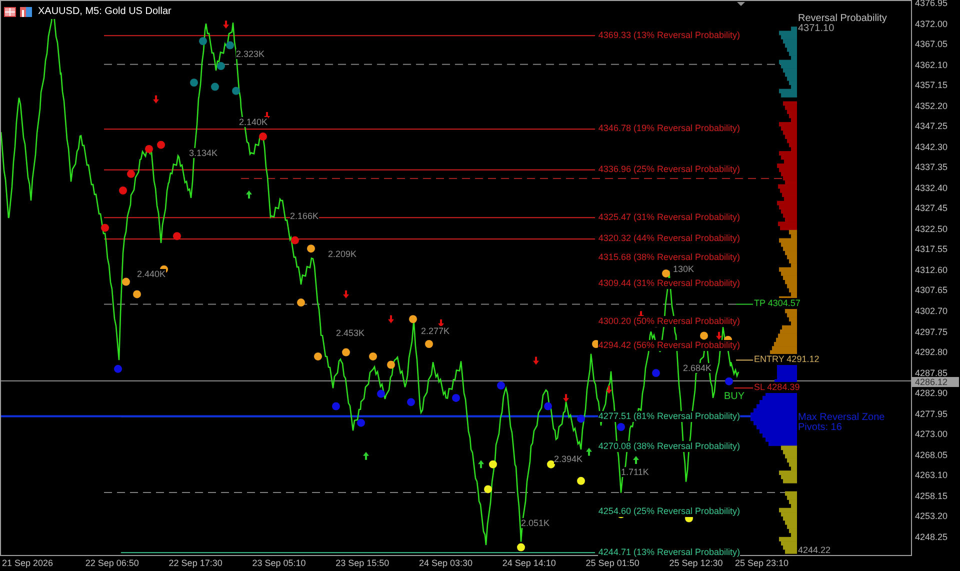 This screenshot has width=960, height=571. What do you see at coordinates (931, 65) in the screenshot?
I see `price-axis-label: 4362.10` at bounding box center [931, 65].